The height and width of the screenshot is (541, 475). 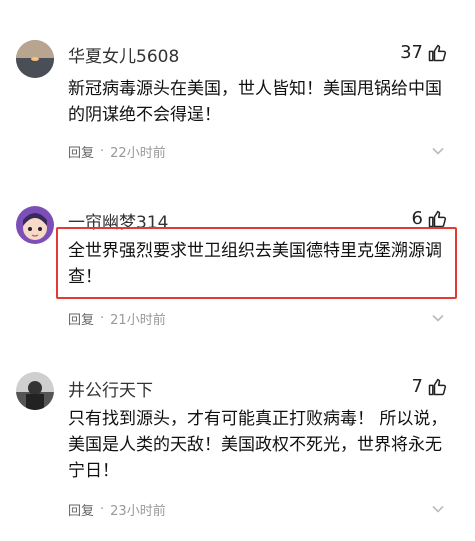 I want to click on like-count: 7, so click(x=417, y=386).